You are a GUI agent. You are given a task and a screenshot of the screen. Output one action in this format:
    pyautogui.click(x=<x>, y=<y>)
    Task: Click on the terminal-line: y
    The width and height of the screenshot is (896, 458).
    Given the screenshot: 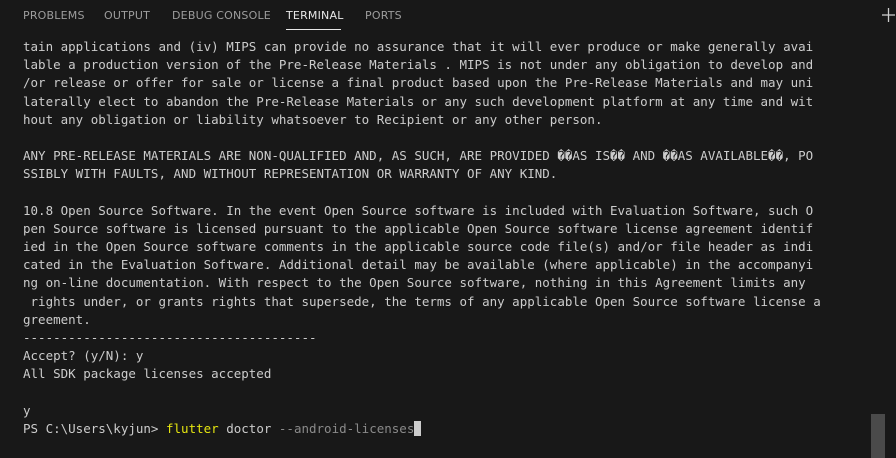 What is the action you would take?
    pyautogui.click(x=27, y=410)
    